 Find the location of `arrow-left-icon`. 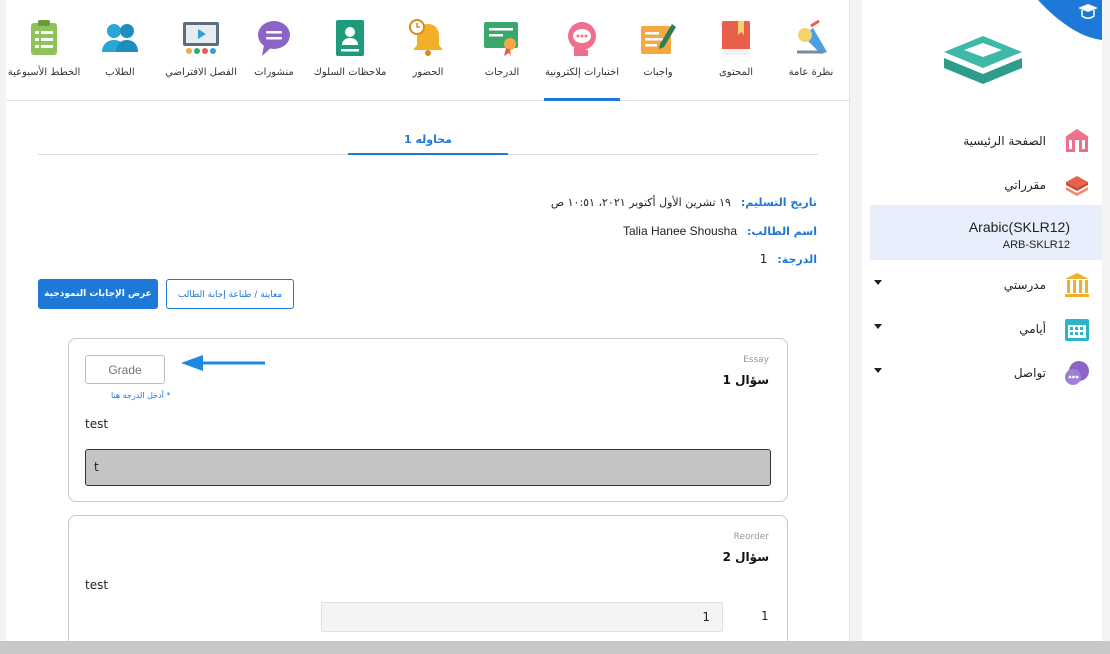

arrow-left-icon is located at coordinates (223, 363).